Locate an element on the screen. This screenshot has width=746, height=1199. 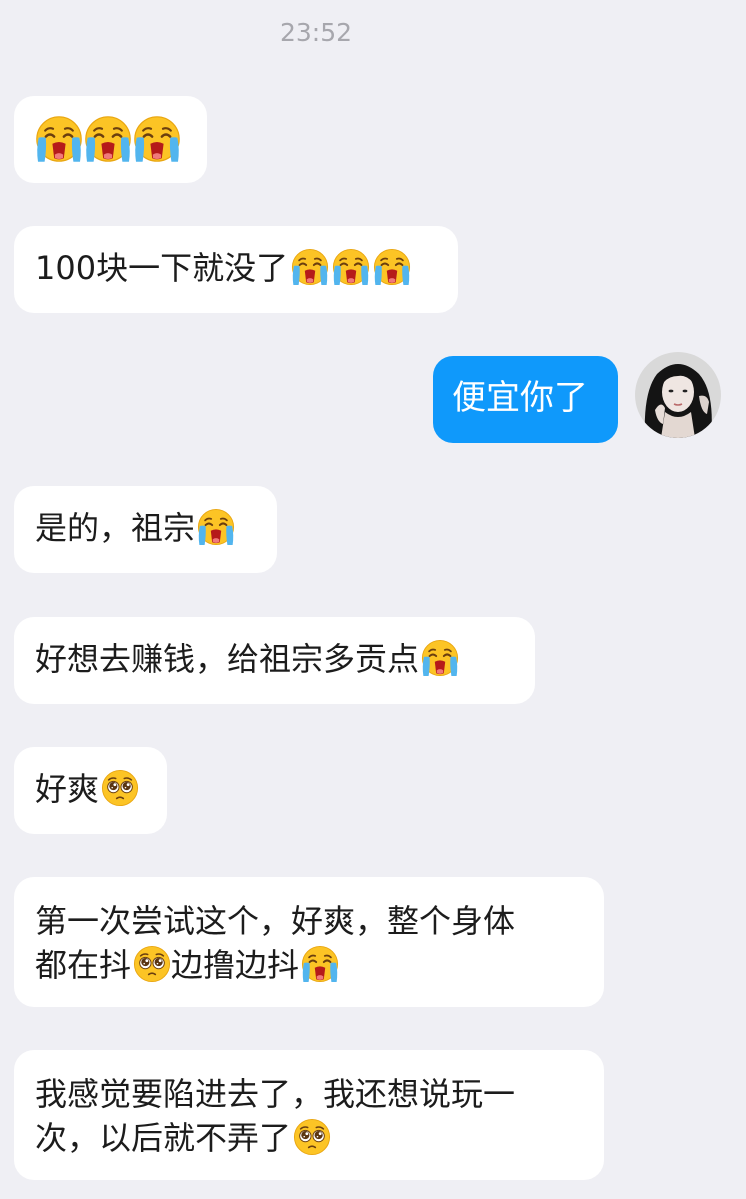
my-message-bubble: 便宜你了 is located at coordinates (525, 399).